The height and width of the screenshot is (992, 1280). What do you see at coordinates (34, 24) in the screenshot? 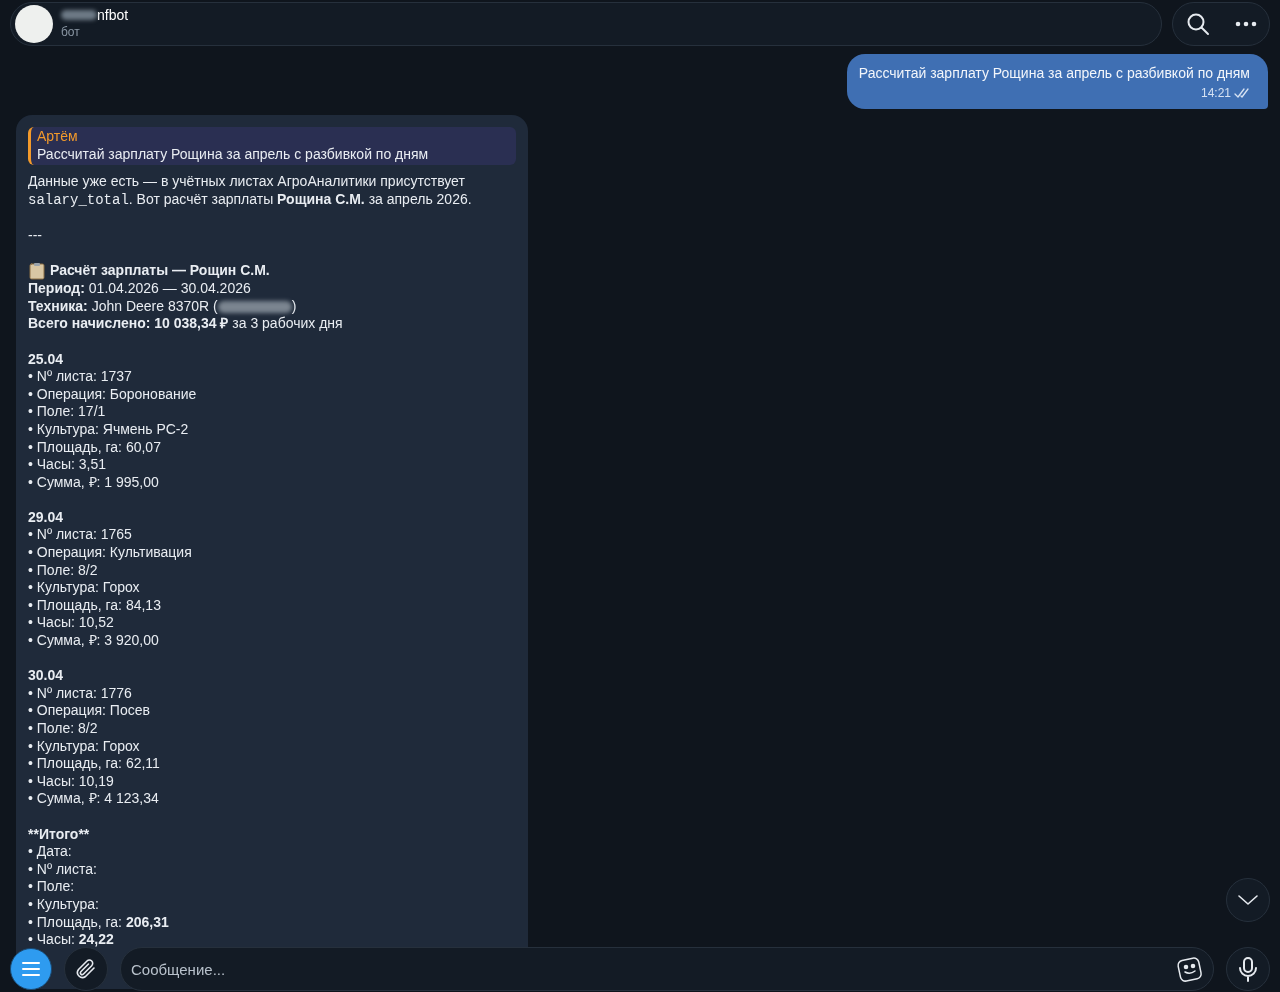
I see `avatar` at bounding box center [34, 24].